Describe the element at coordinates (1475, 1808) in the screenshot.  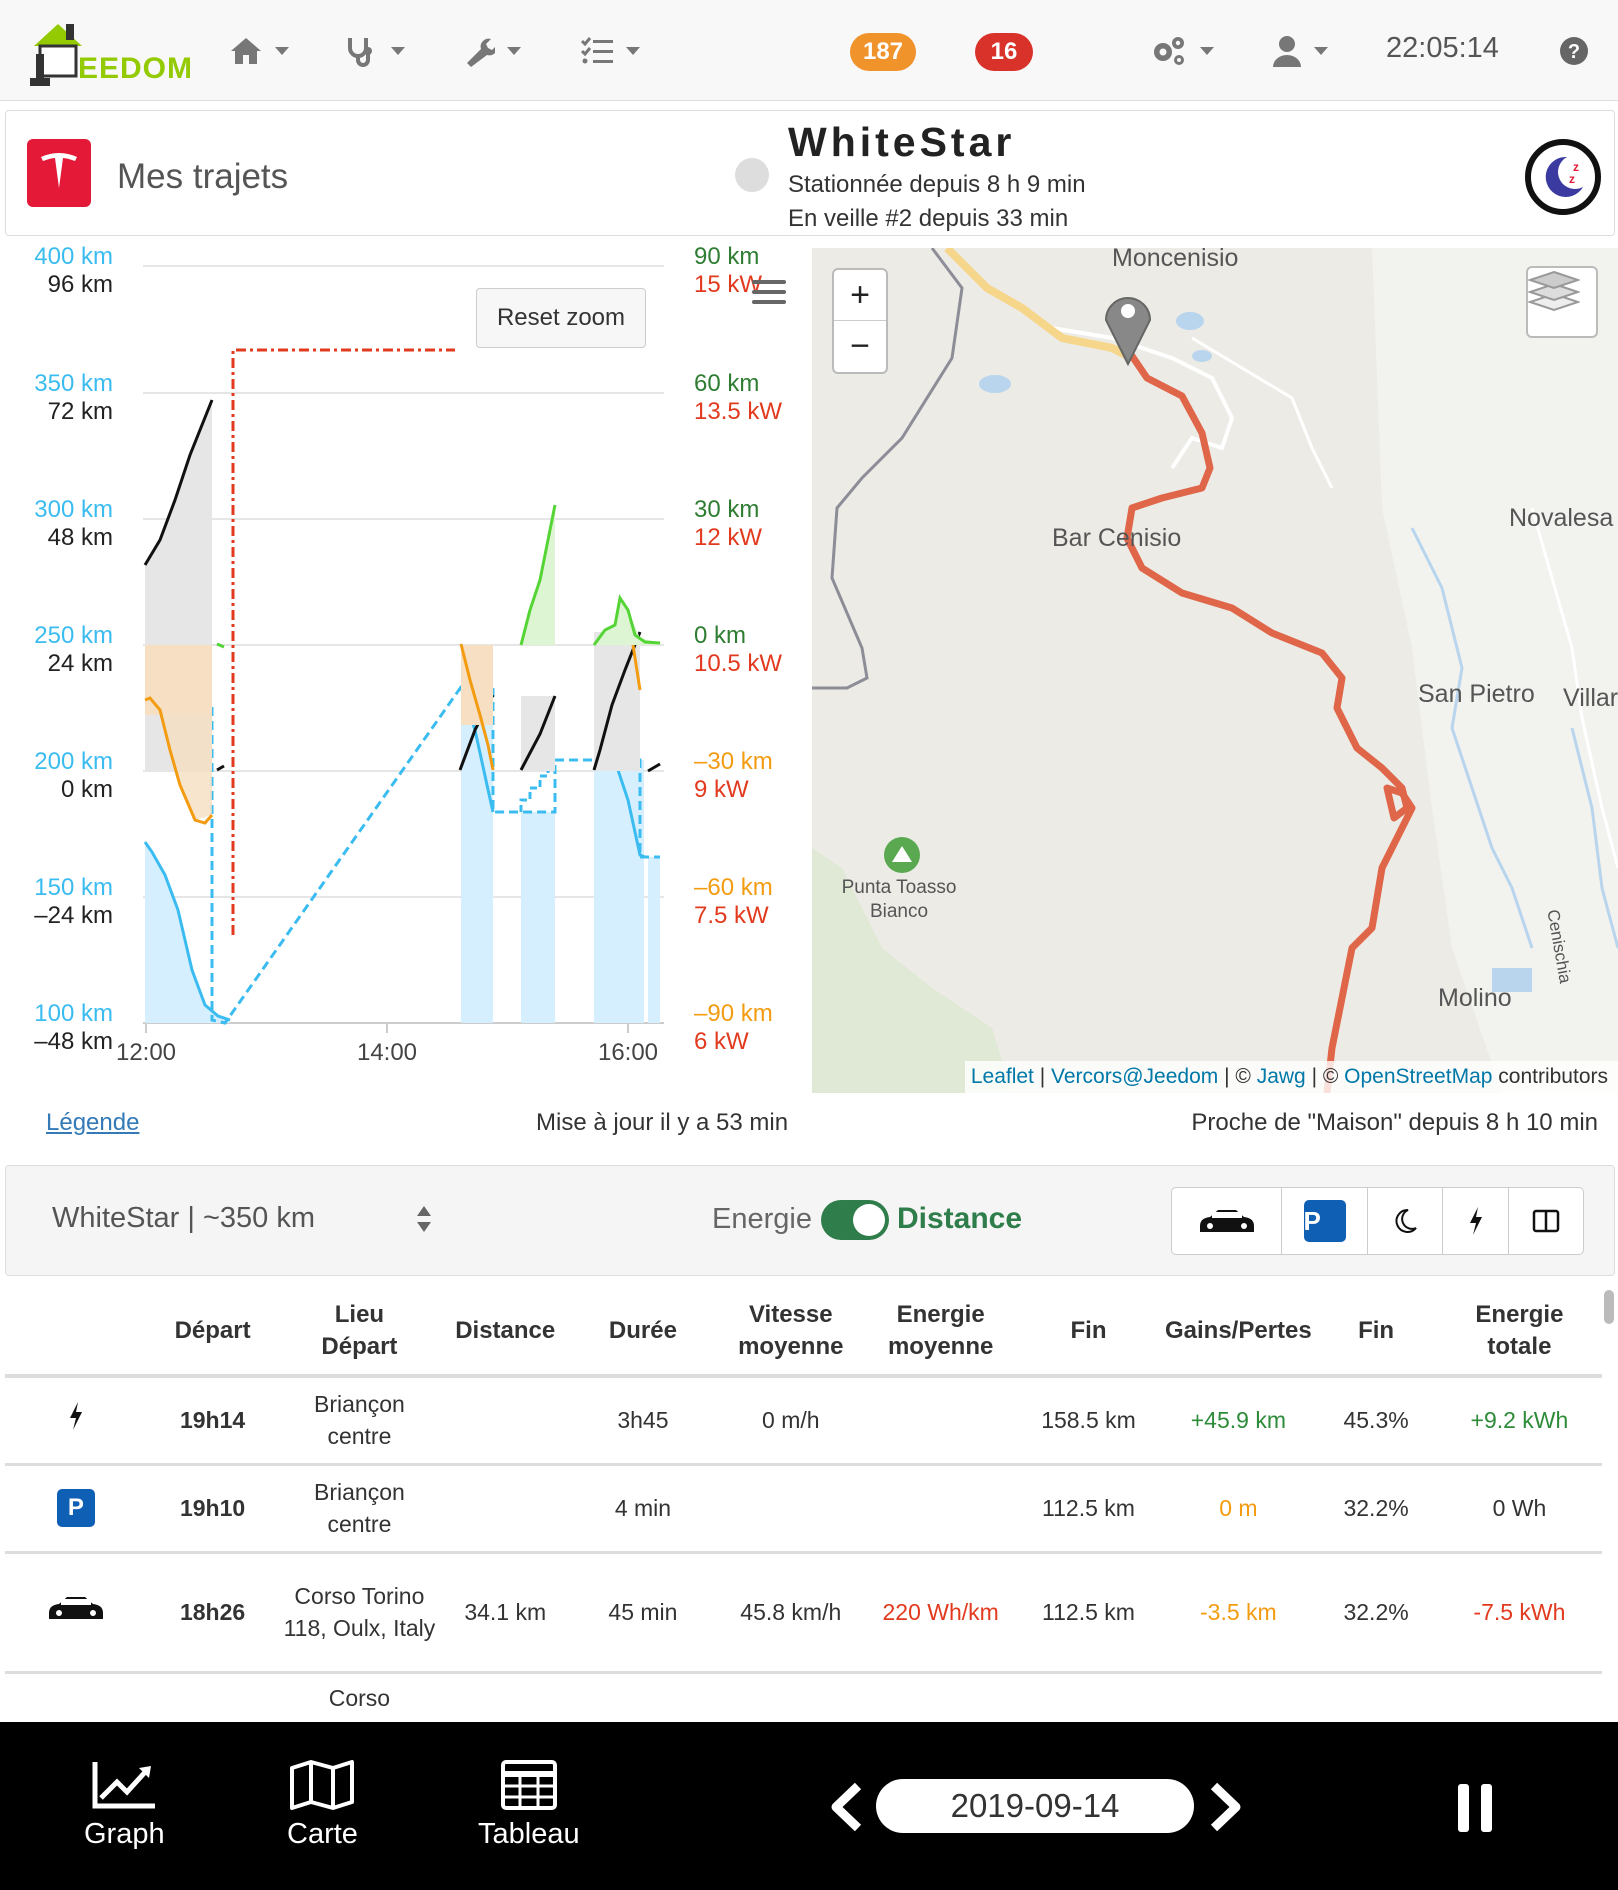
I see `pause-icon` at that location.